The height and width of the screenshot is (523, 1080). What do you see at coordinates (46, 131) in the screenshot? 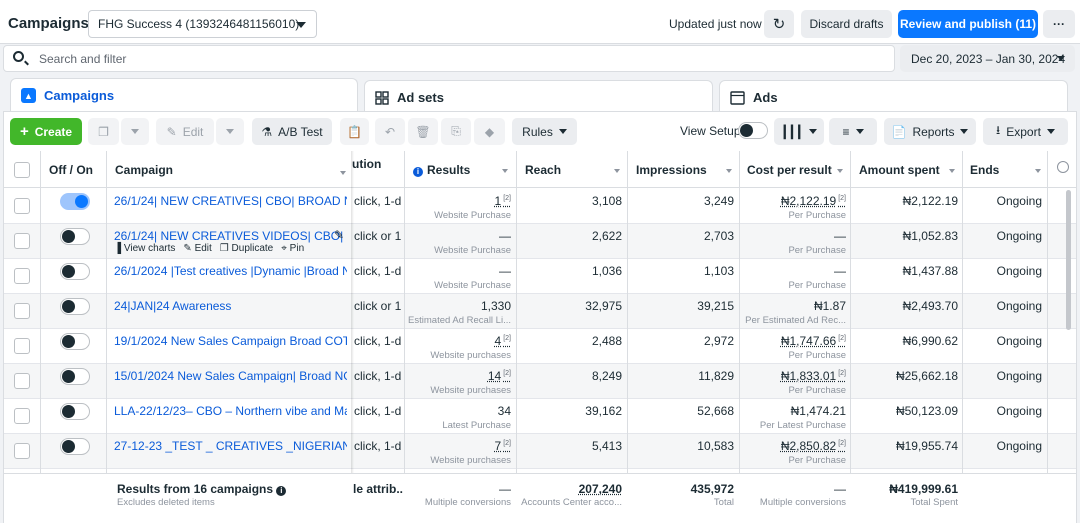
I see `create-button: + Create` at bounding box center [46, 131].